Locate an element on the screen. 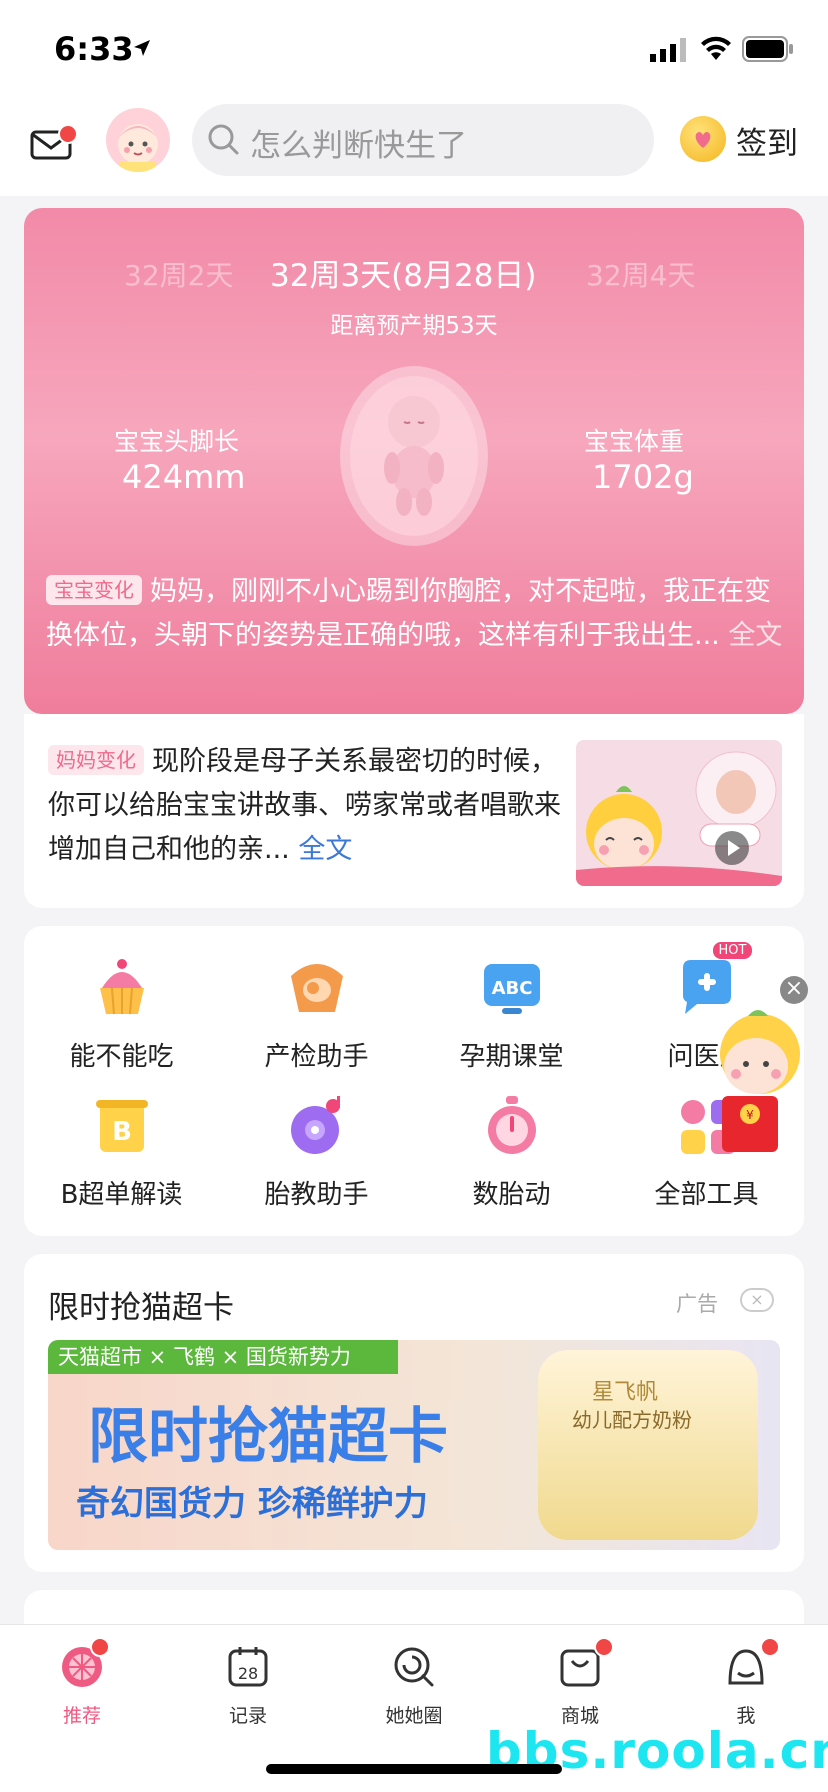 Image resolution: width=828 pixels, height=1792 pixels. mom-video-thumbnail is located at coordinates (679, 813).